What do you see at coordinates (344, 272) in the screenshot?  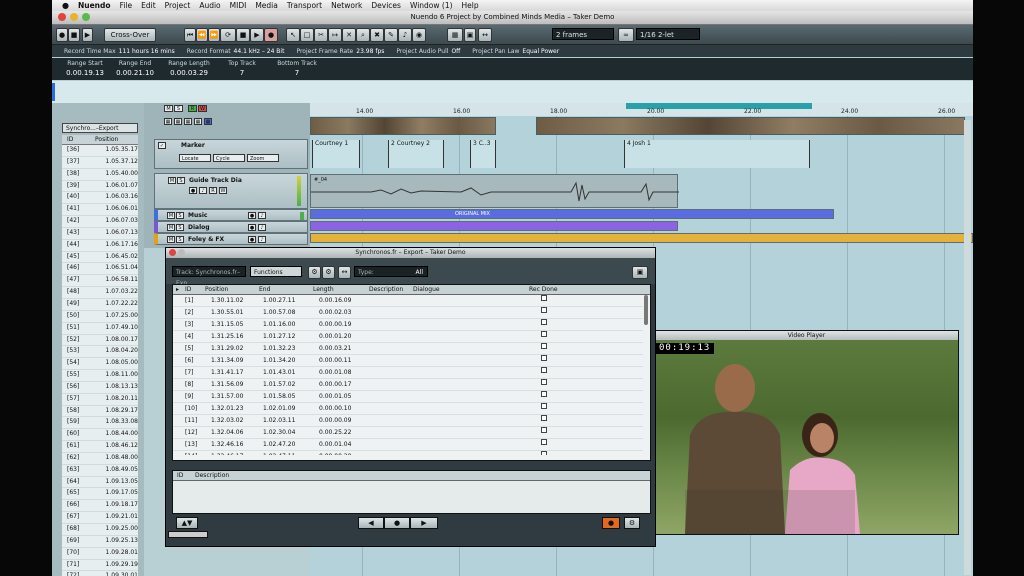 I see `expand-icon: ↔` at bounding box center [344, 272].